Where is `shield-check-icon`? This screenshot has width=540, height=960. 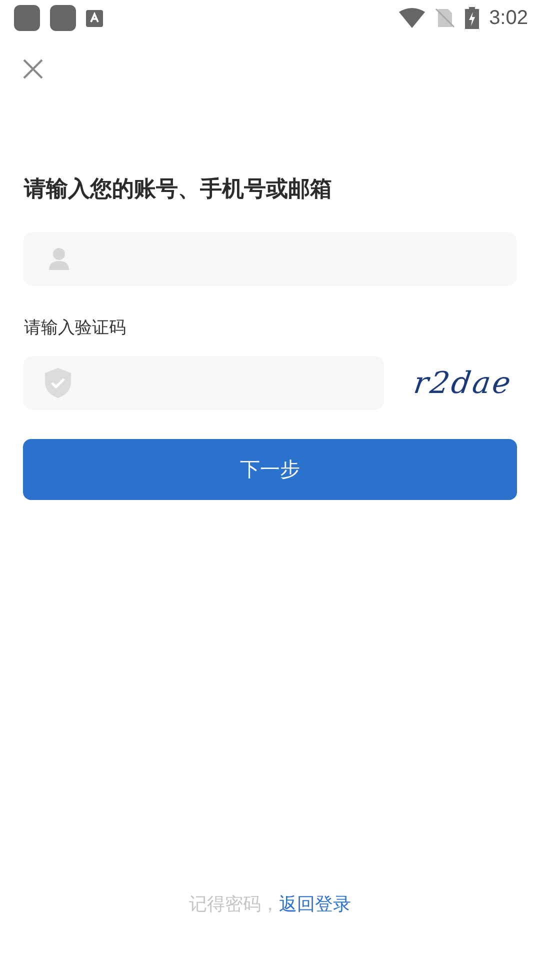 shield-check-icon is located at coordinates (58, 383).